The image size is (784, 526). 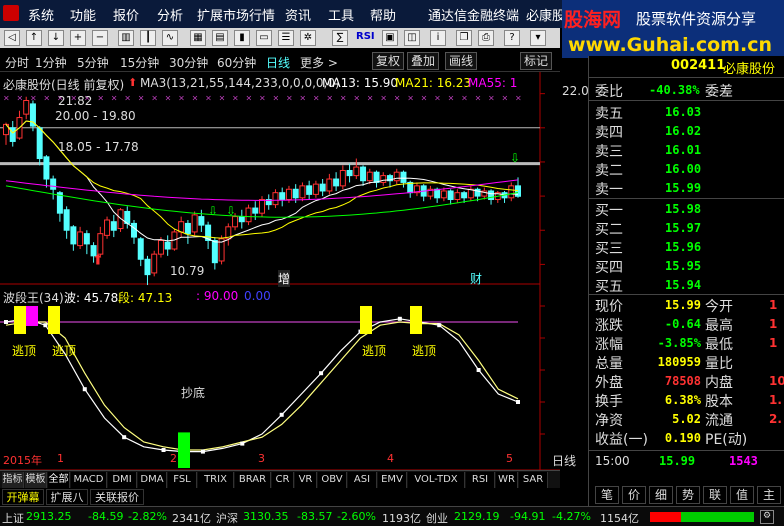 What do you see at coordinates (139, 62) in the screenshot?
I see `period-15min: 15分钟` at bounding box center [139, 62].